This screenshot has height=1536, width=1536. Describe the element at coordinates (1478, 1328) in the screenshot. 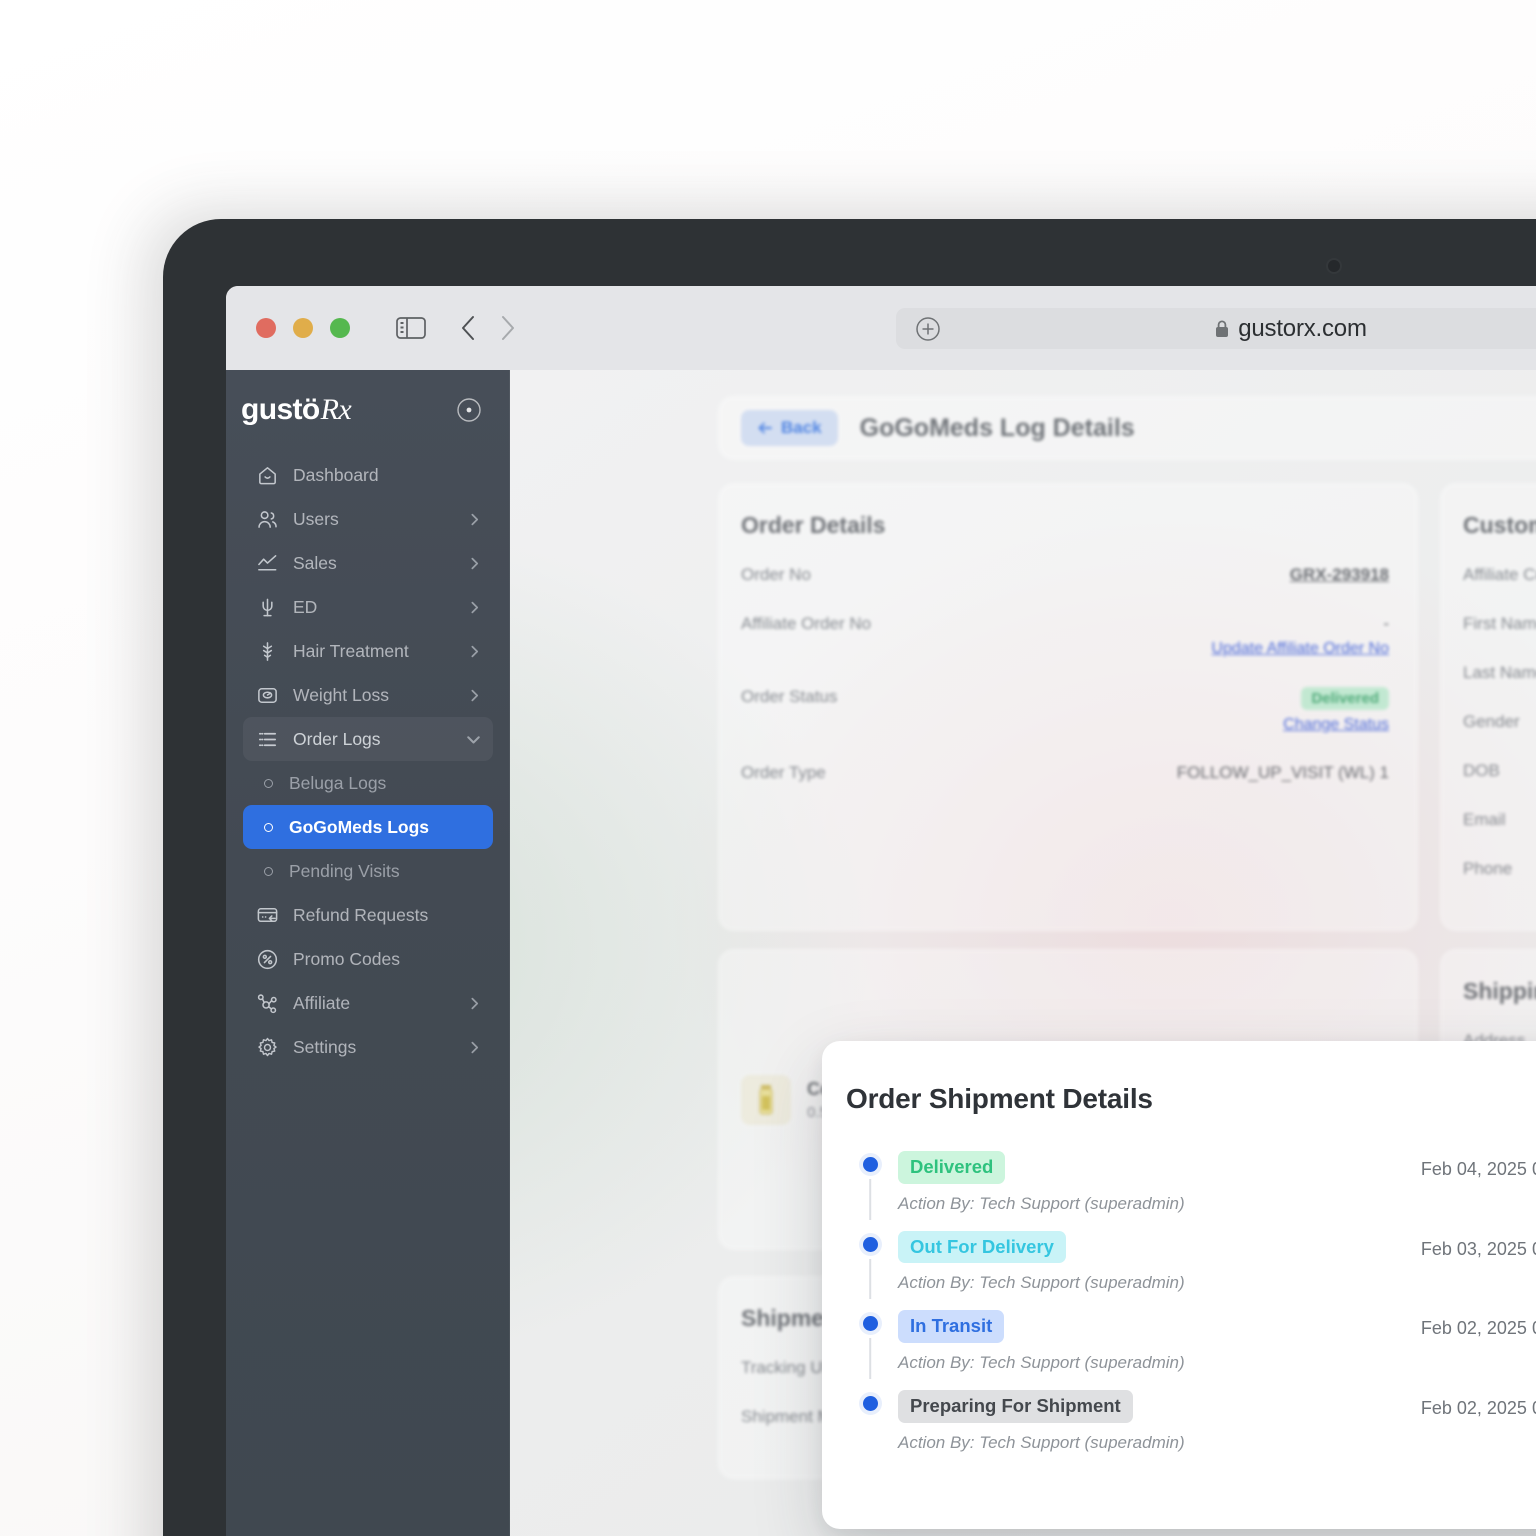

I see `timestamp: Feb 02, 2025 08:30 PM IST` at that location.